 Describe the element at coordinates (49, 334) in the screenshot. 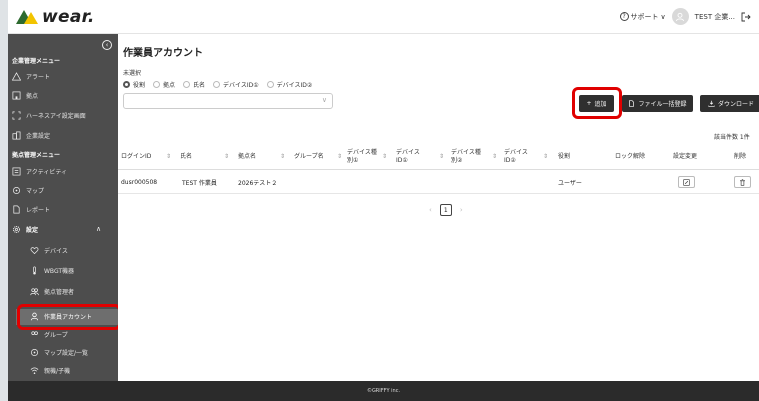

I see `sidebar-item-groups: グループ` at that location.